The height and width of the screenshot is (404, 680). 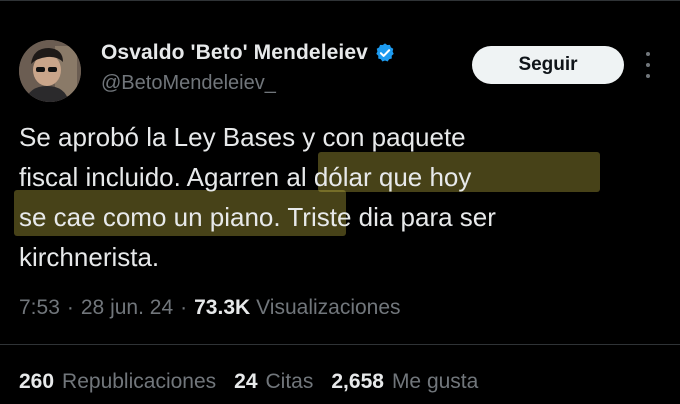 What do you see at coordinates (127, 308) in the screenshot?
I see `tweet-date: 28 jun. 24` at bounding box center [127, 308].